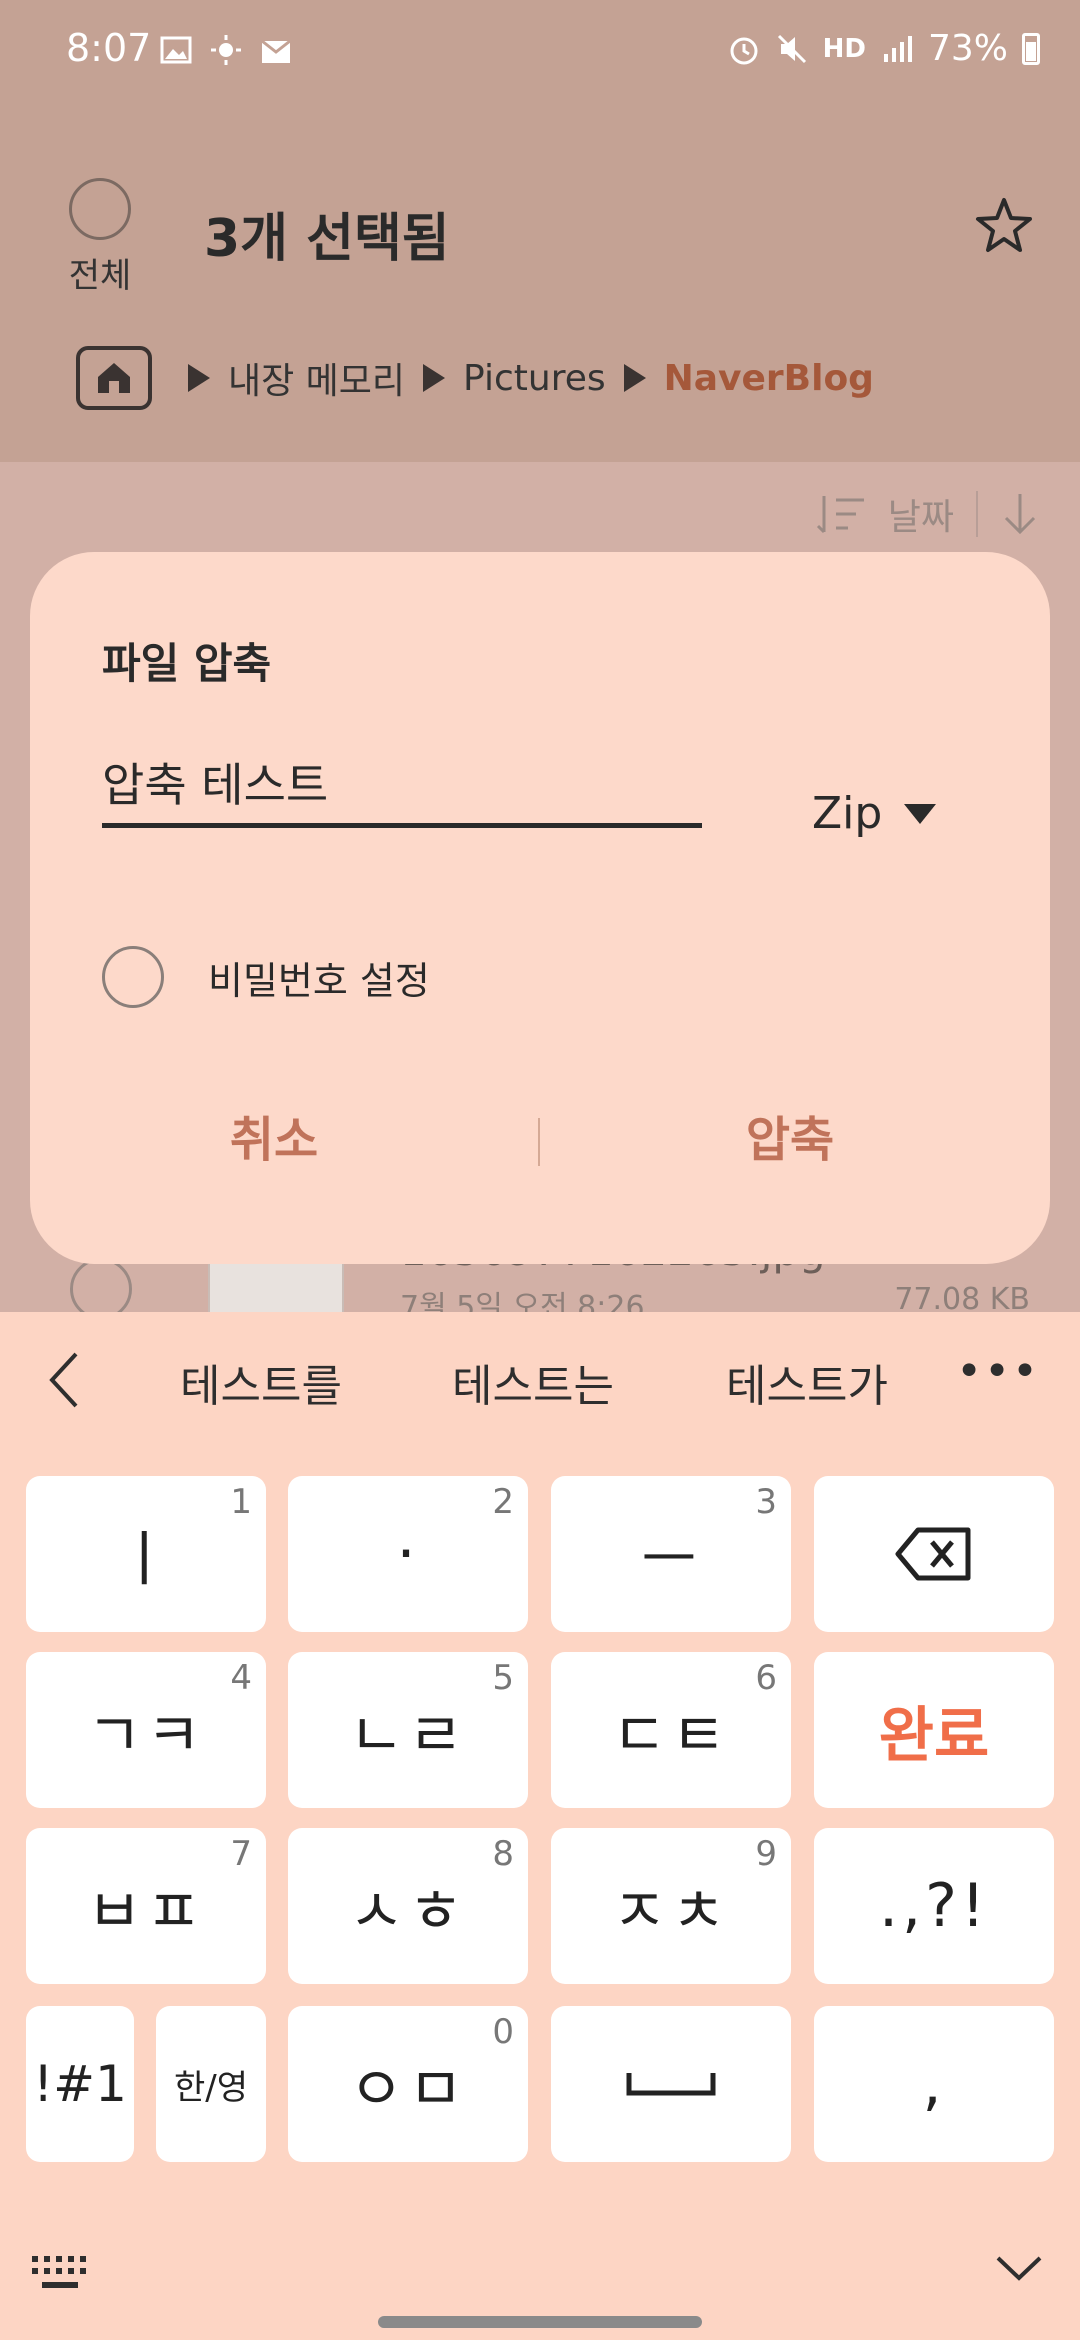  I want to click on key-label: 완료, so click(934, 1735).